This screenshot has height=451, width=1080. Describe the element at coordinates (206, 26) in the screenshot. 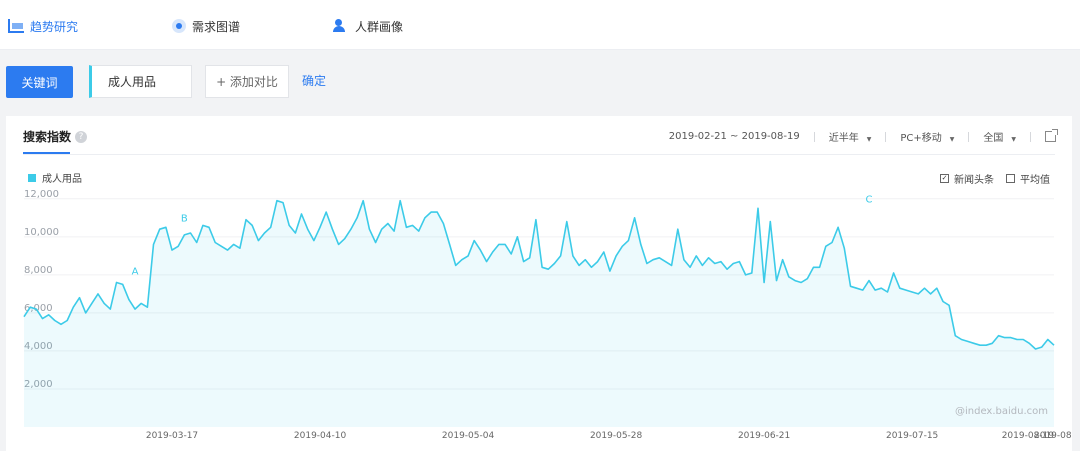

I see `nav-demand: 需求图谱` at that location.